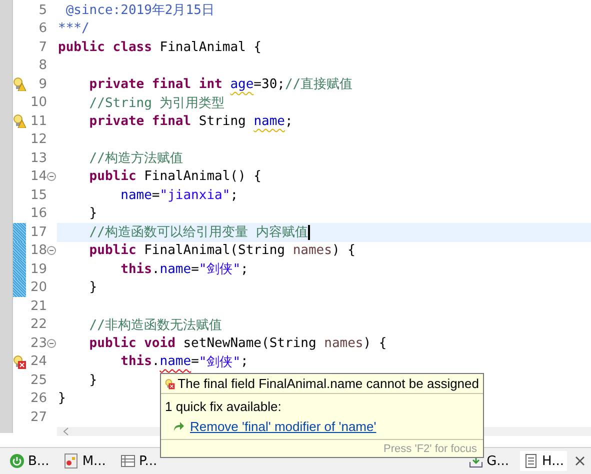 This screenshot has width=591, height=474. Describe the element at coordinates (38, 398) in the screenshot. I see `line-number: 26` at that location.